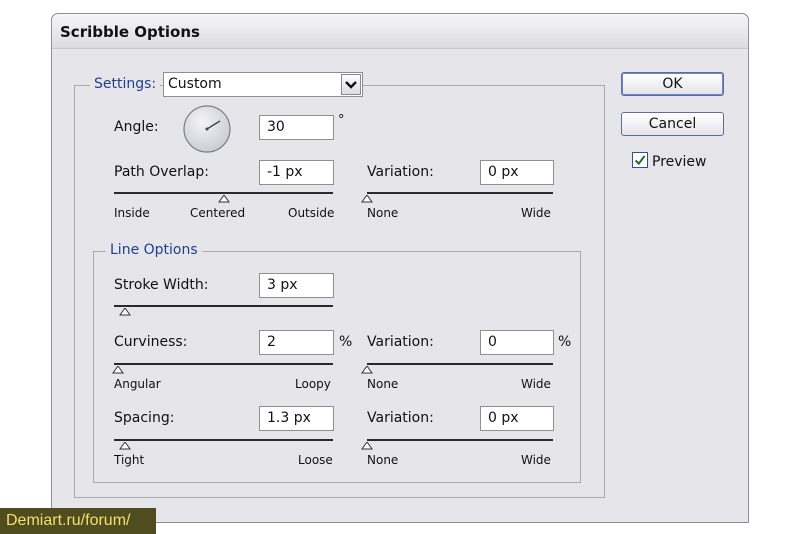  Describe the element at coordinates (536, 460) in the screenshot. I see `spacing-variation-max-label: Wide` at that location.